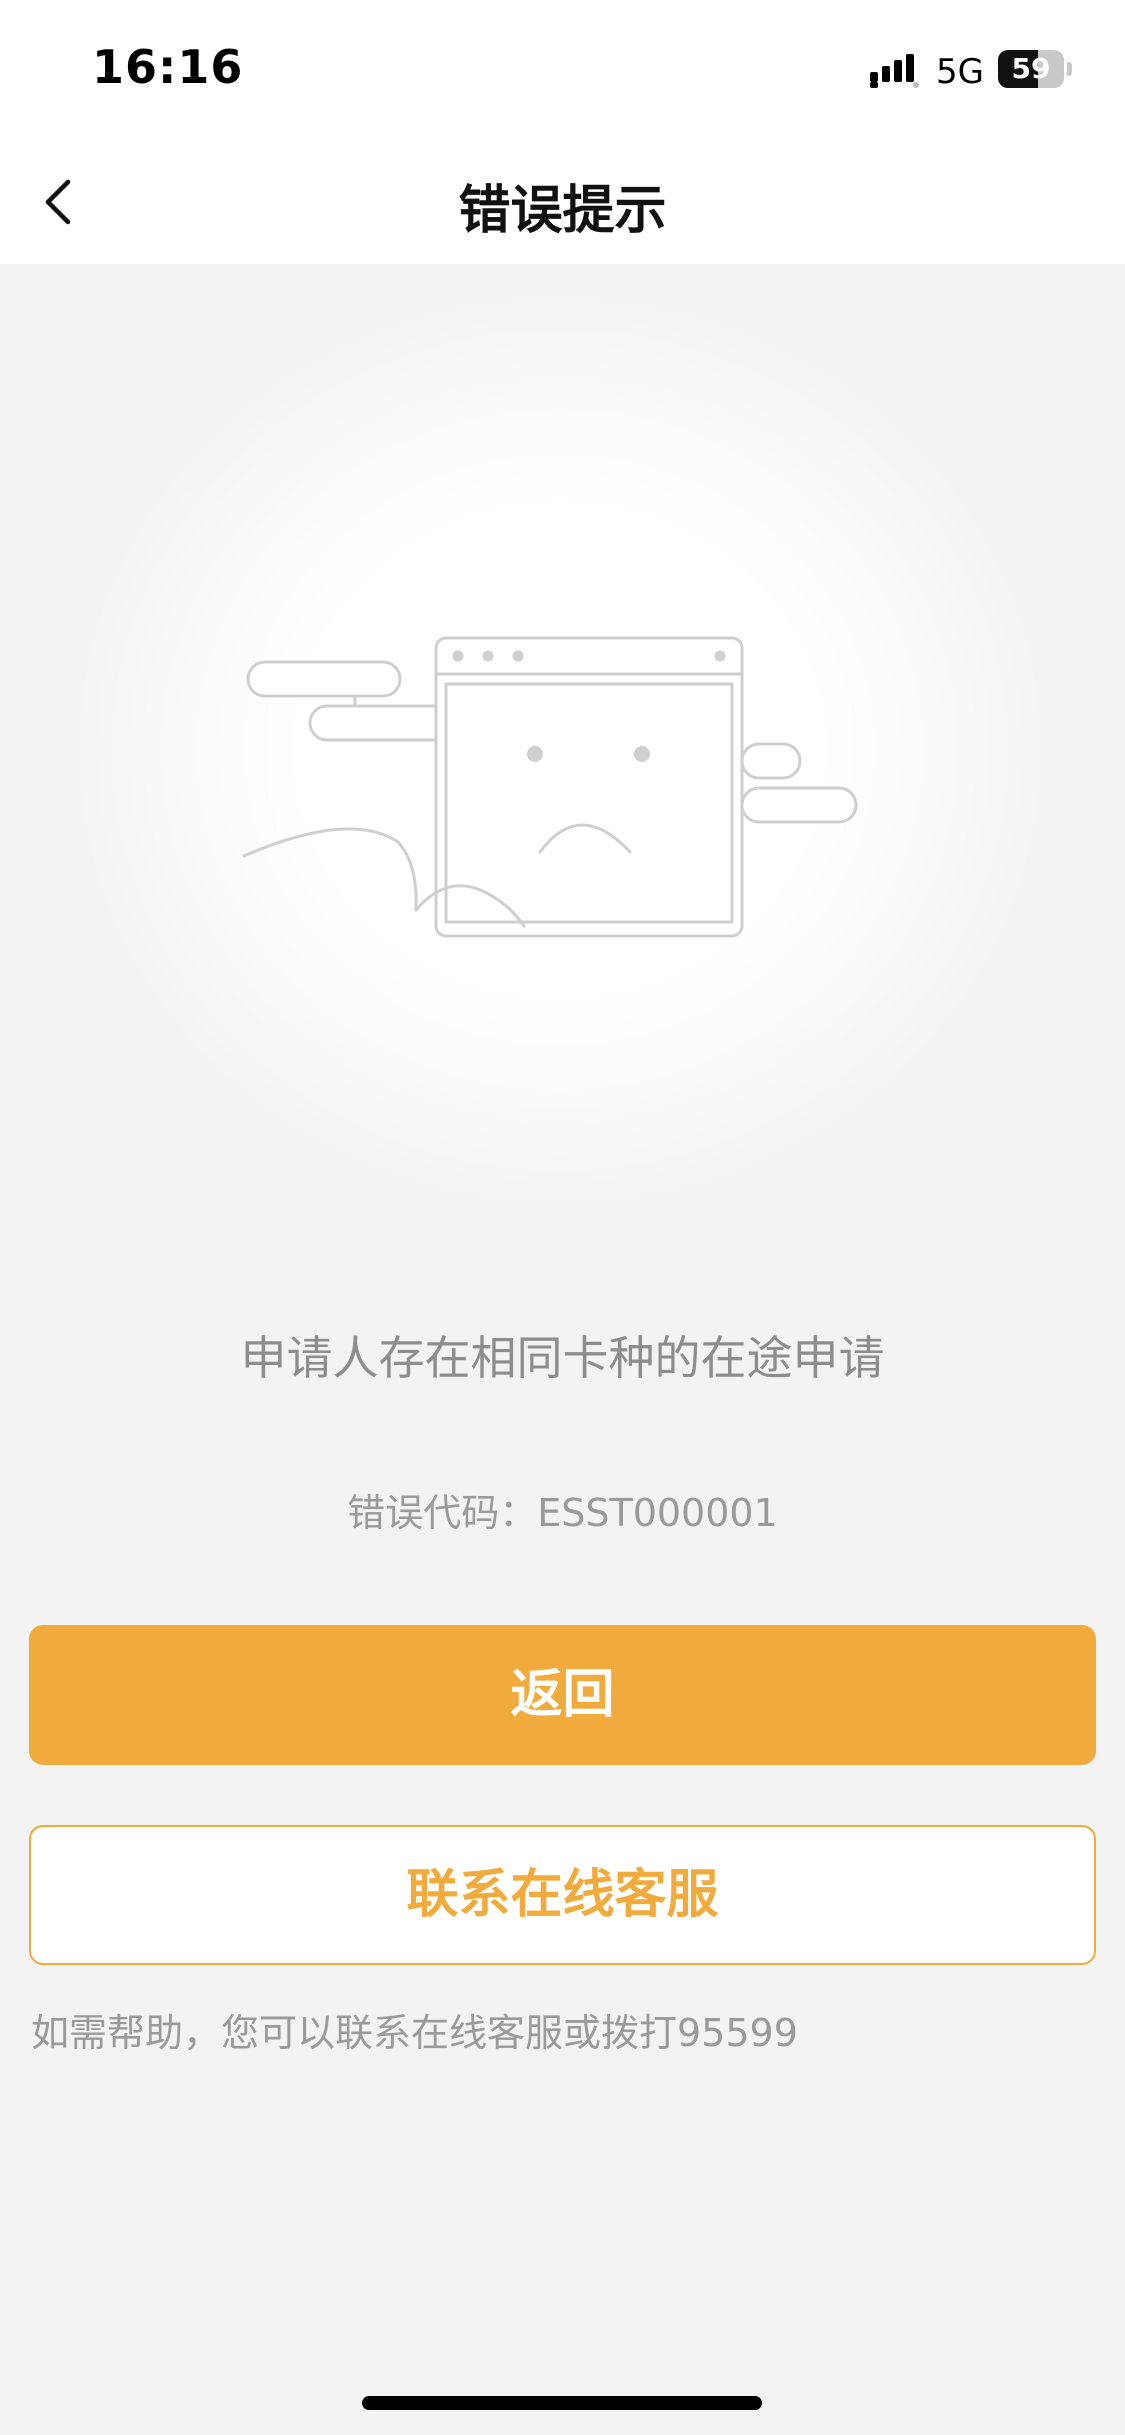  What do you see at coordinates (562, 211) in the screenshot?
I see `page-title: 错误提示` at bounding box center [562, 211].